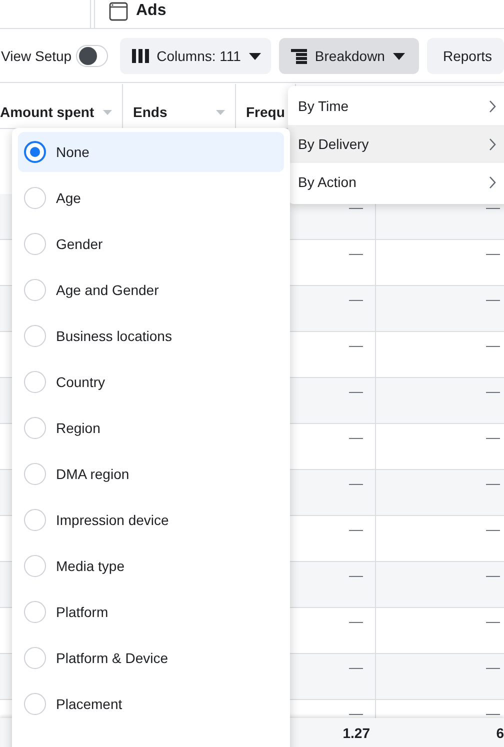  What do you see at coordinates (118, 11) in the screenshot?
I see `window-icon` at bounding box center [118, 11].